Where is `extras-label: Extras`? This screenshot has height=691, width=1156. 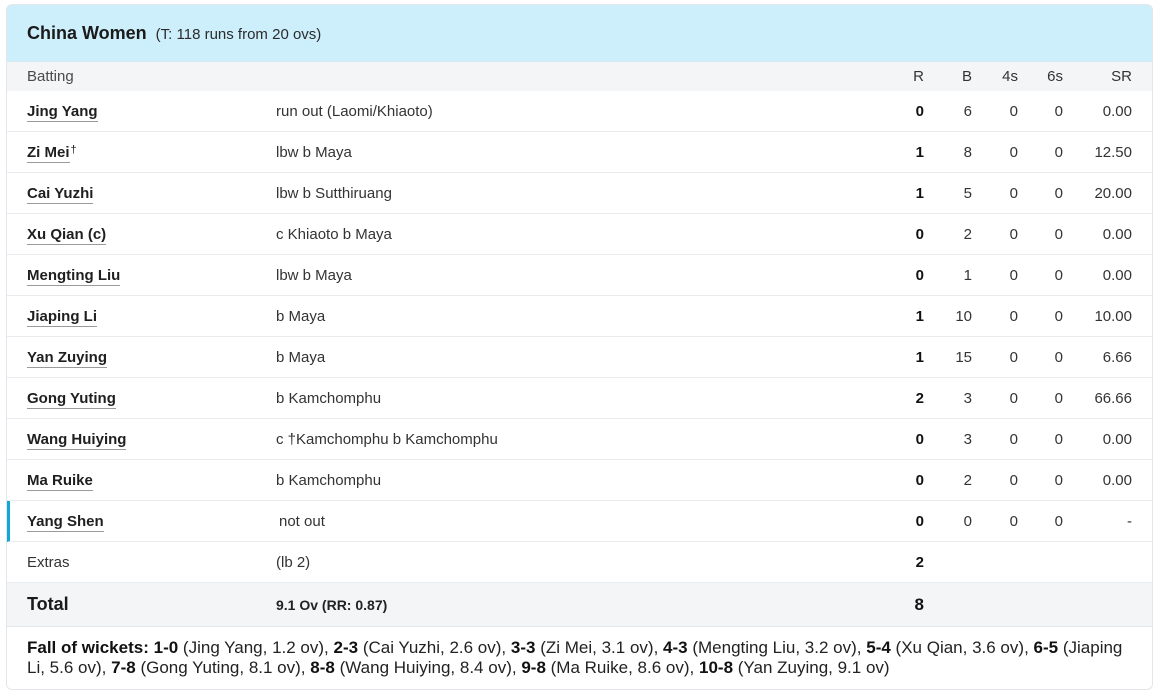
extras-label: Extras is located at coordinates (48, 562).